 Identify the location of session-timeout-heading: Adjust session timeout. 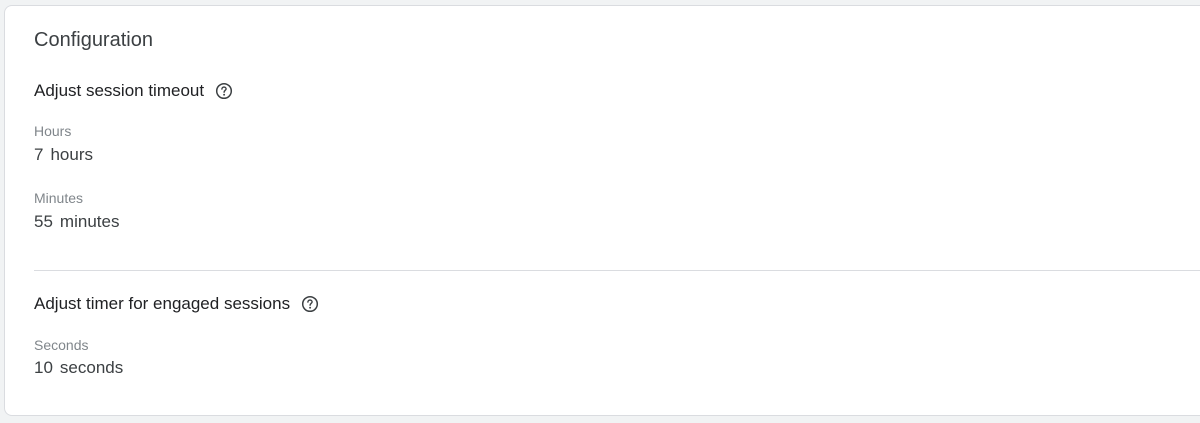
(133, 91).